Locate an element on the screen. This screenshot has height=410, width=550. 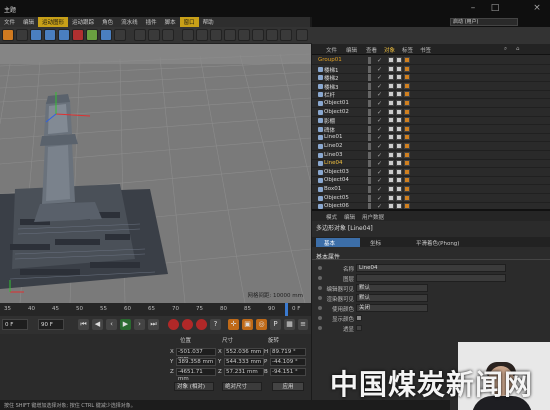
timeline-ruler: 35 40 45 50 55 60 65 70 75 80 85 90 0 F is located at coordinates (155, 309).